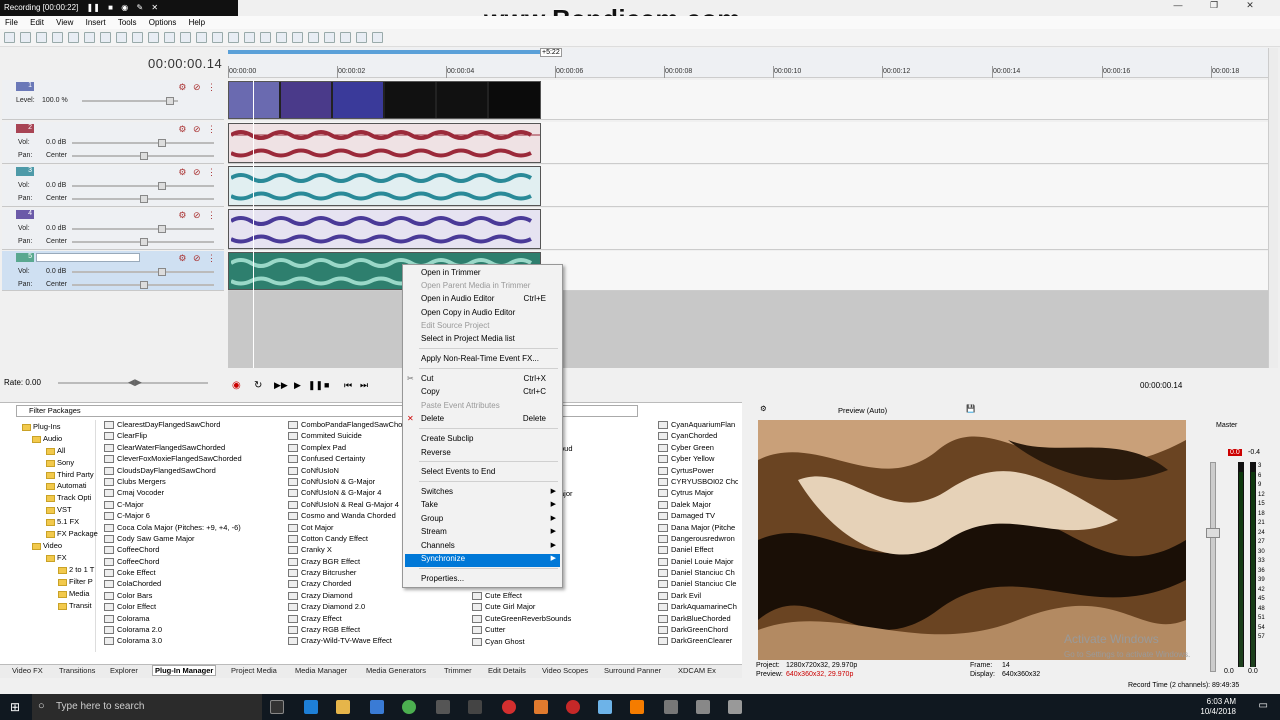  What do you see at coordinates (698, 448) in the screenshot?
I see `plugin-item: Cyber Green` at bounding box center [698, 448].